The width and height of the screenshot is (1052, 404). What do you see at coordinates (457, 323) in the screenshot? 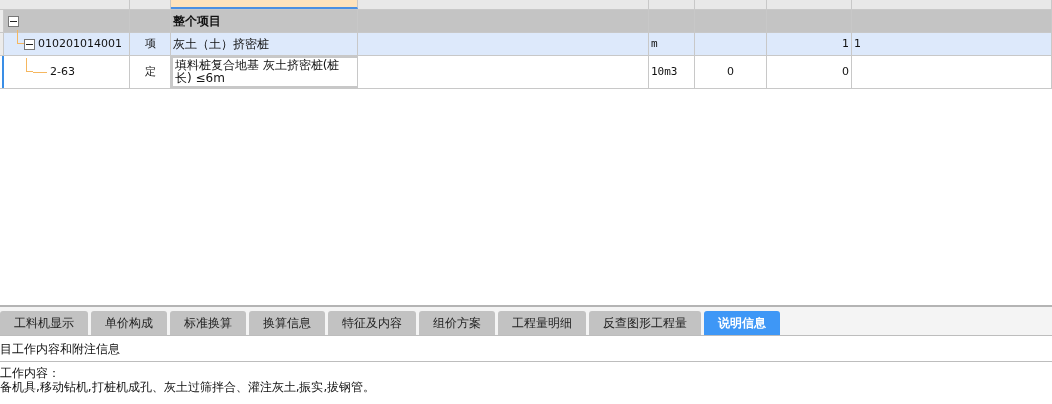
I see `tab: 组价方案` at bounding box center [457, 323].